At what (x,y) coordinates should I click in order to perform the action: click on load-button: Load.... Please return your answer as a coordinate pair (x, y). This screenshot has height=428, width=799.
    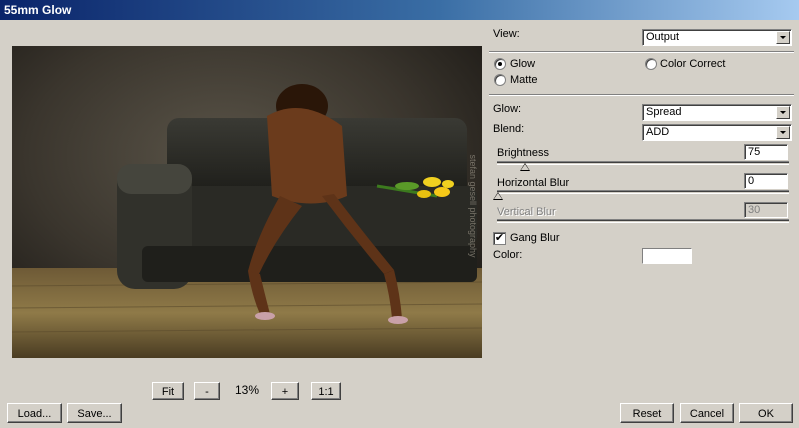
    Looking at the image, I should click on (34, 413).